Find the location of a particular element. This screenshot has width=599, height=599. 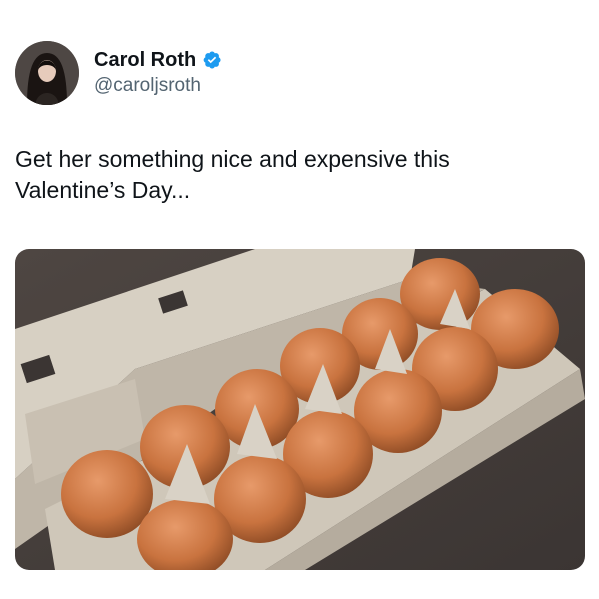

author-handle: @caroljsroth is located at coordinates (158, 86).